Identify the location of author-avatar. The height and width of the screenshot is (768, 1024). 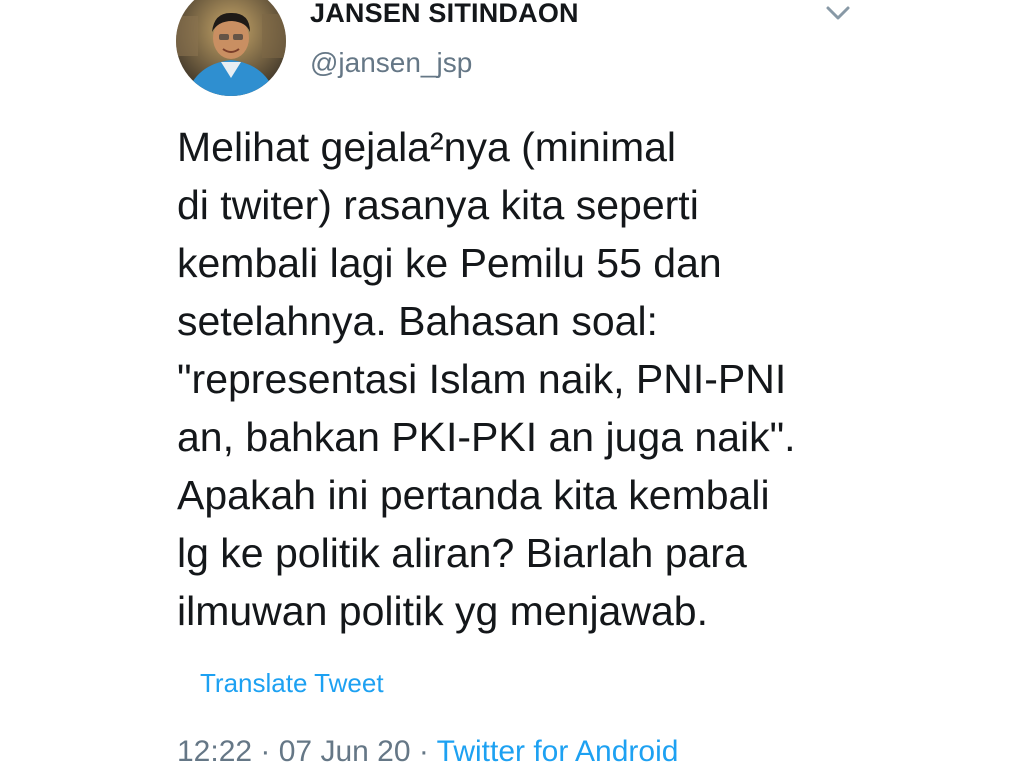
(231, 48).